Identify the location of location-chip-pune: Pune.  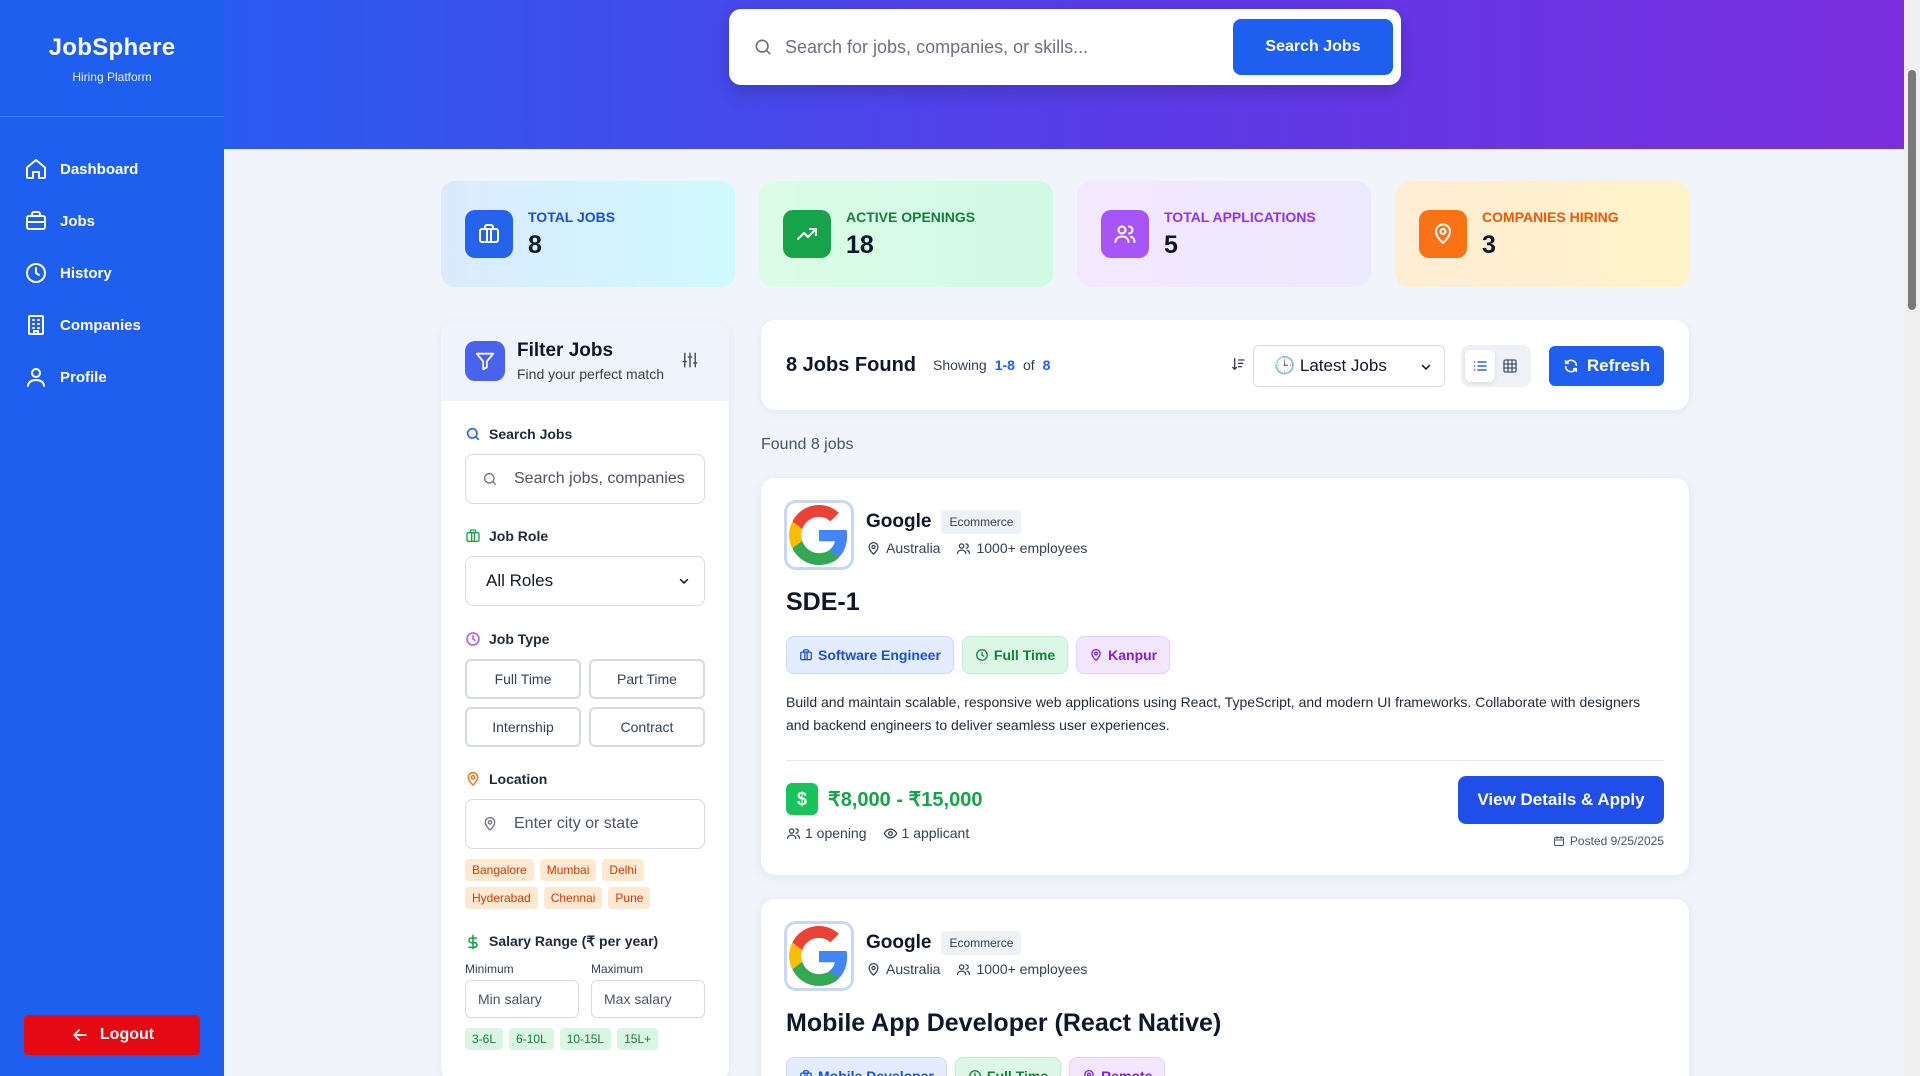
(629, 898).